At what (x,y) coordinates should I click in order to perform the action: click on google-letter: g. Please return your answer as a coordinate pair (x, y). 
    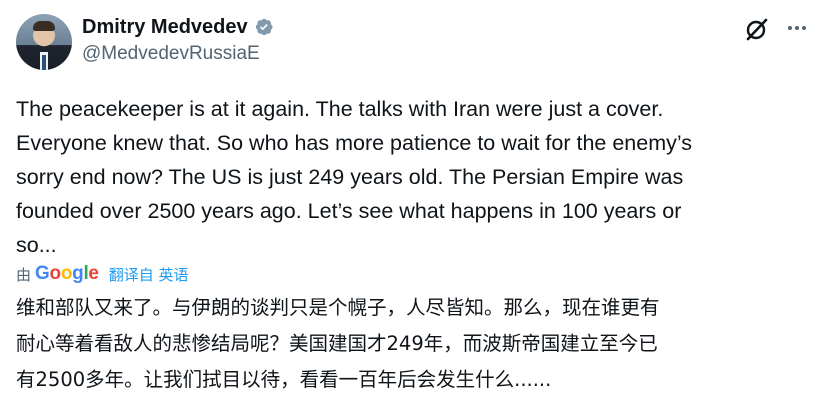
    Looking at the image, I should click on (78, 273).